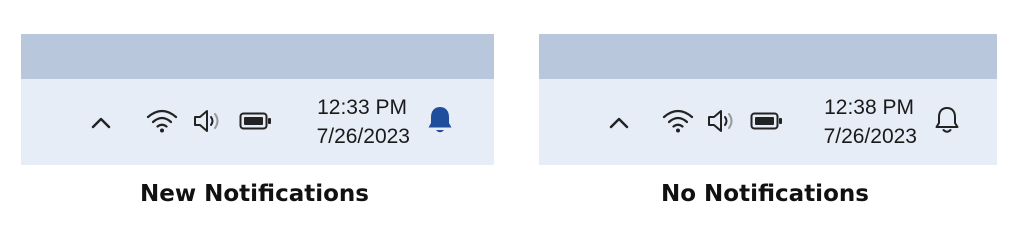 This screenshot has width=1024, height=240. What do you see at coordinates (765, 194) in the screenshot?
I see `caption-no-notifications: No Notifications` at bounding box center [765, 194].